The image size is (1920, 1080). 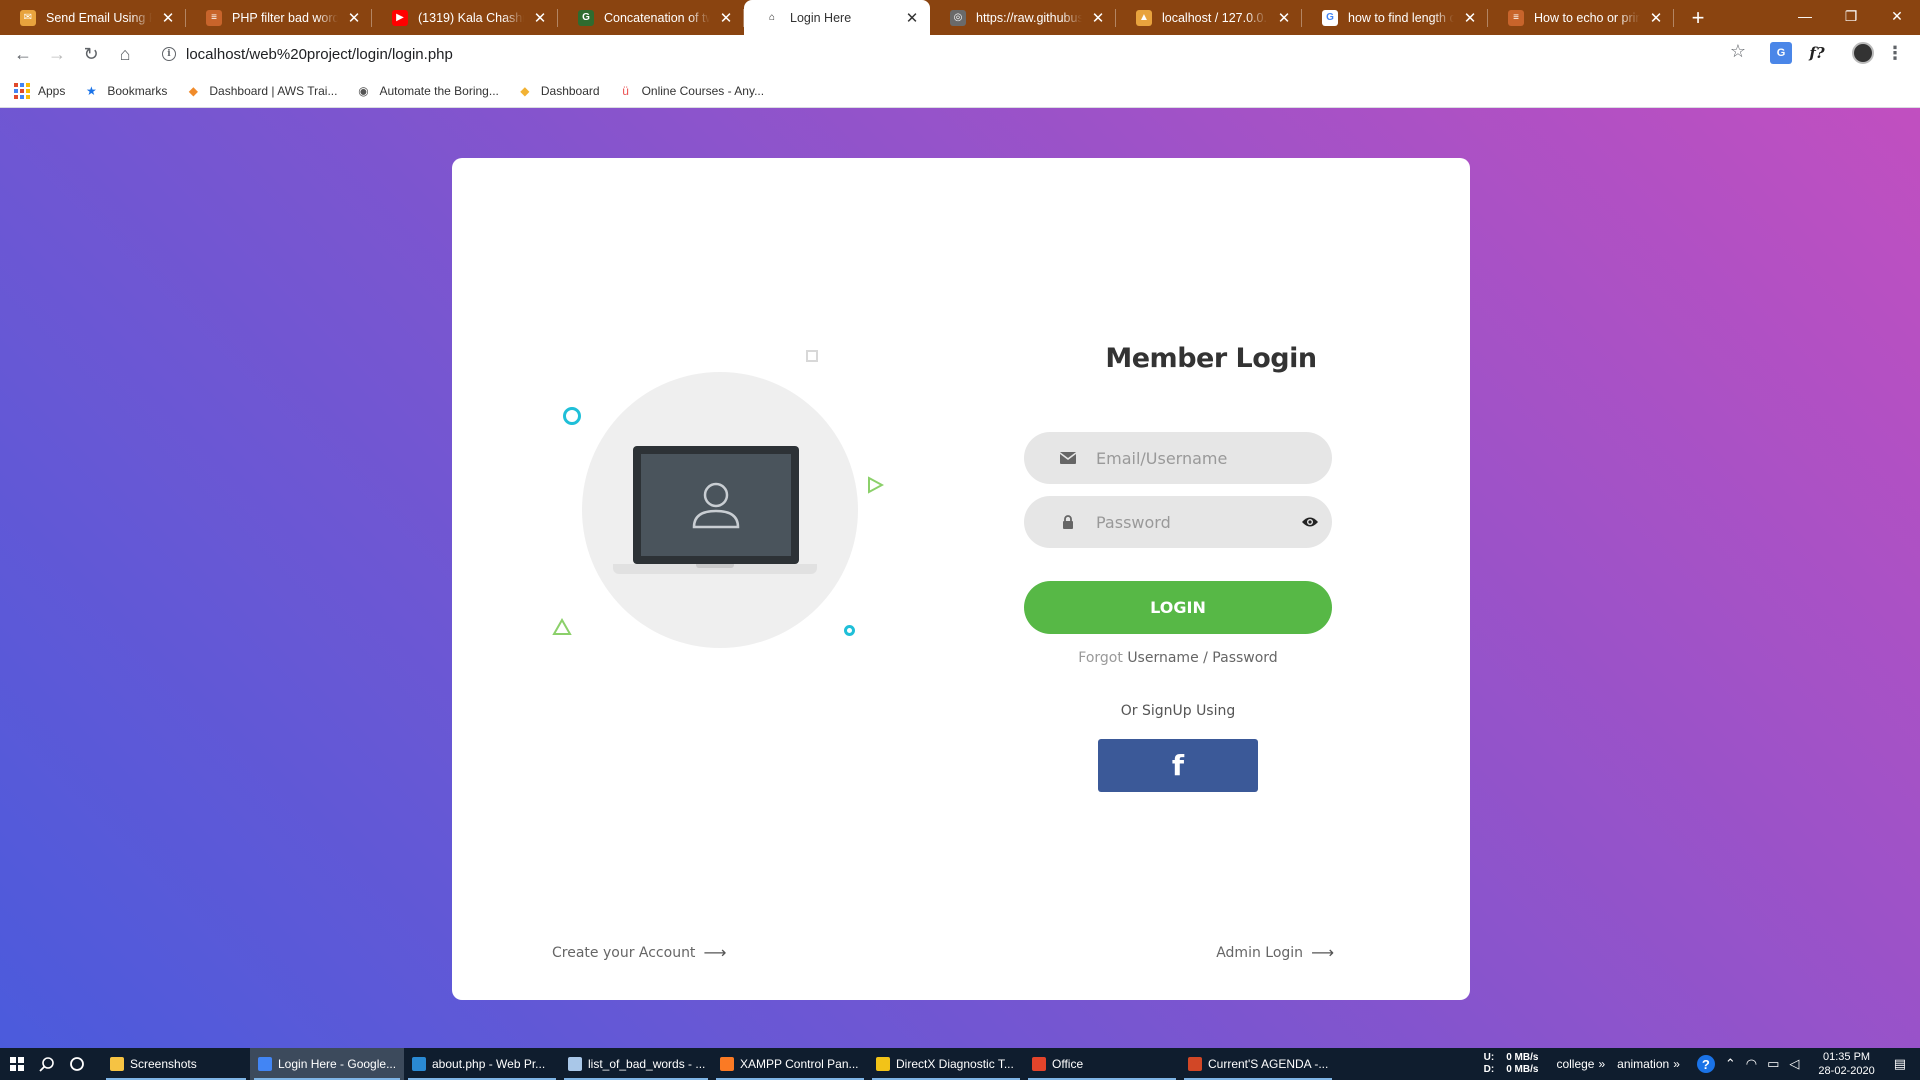 I want to click on toolbar-college: college, so click(x=1575, y=1064).